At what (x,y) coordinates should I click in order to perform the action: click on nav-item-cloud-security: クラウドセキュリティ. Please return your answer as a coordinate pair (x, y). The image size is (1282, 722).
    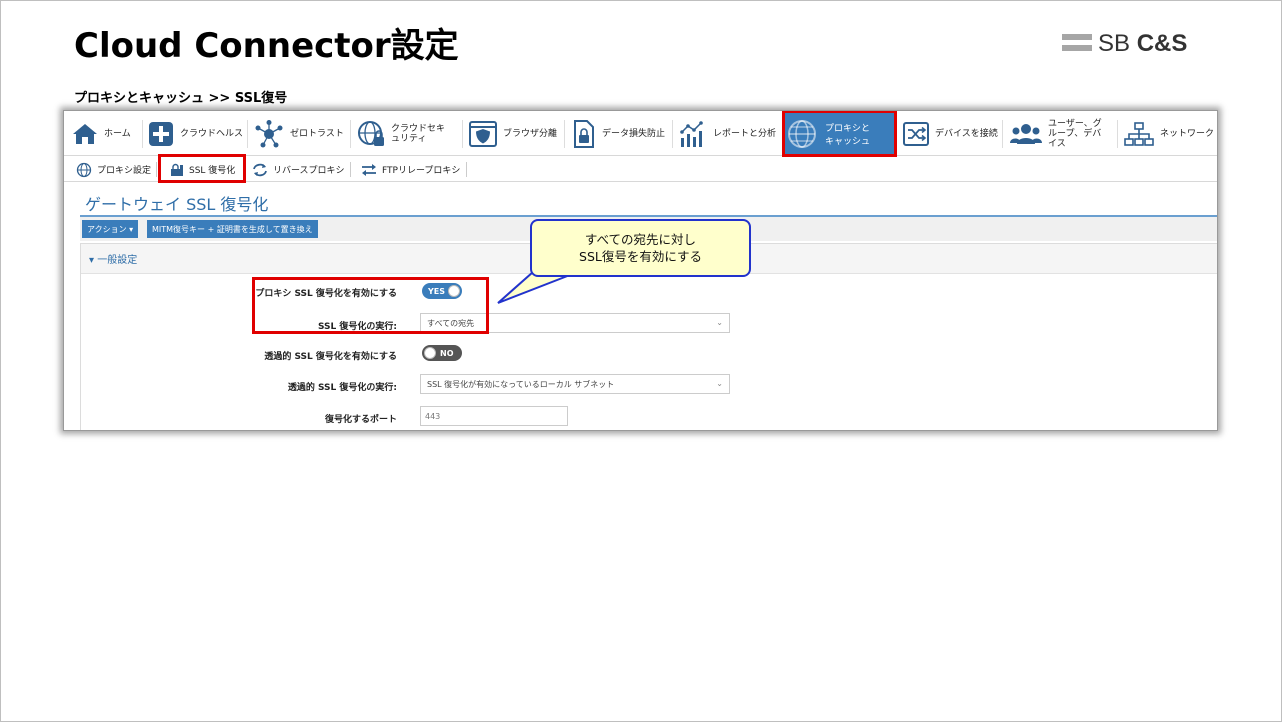
    Looking at the image, I should click on (405, 133).